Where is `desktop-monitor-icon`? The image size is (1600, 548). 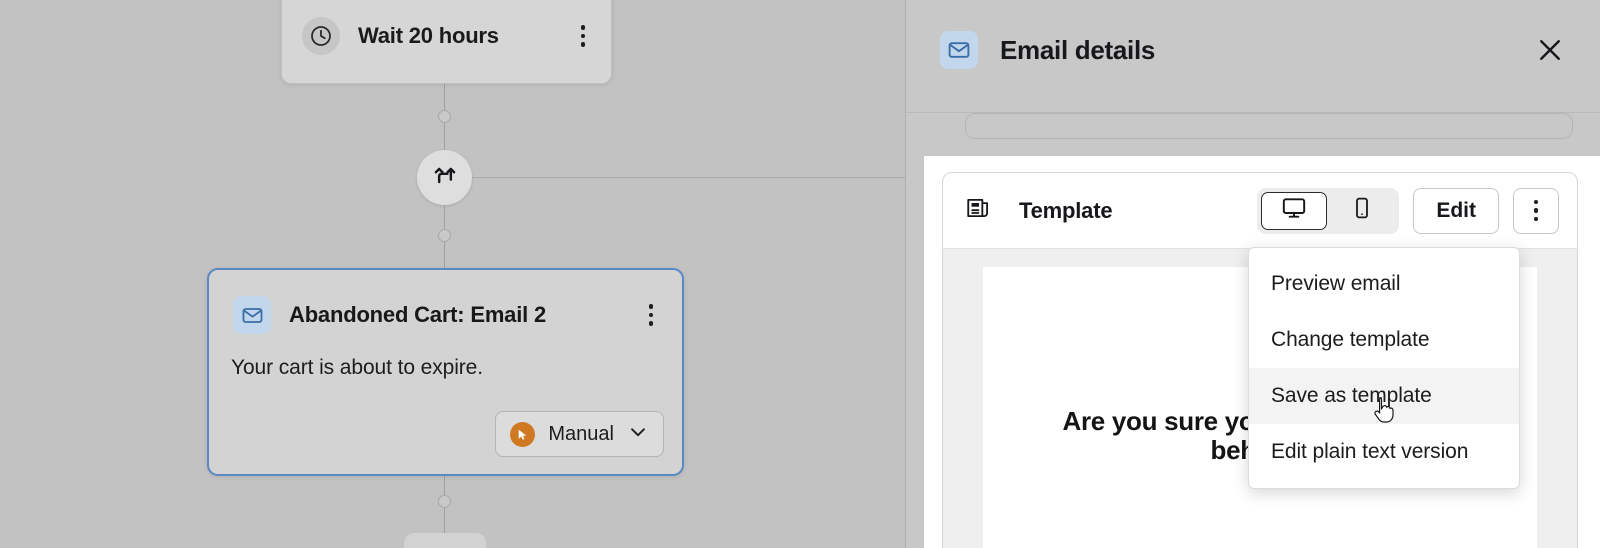 desktop-monitor-icon is located at coordinates (1294, 210).